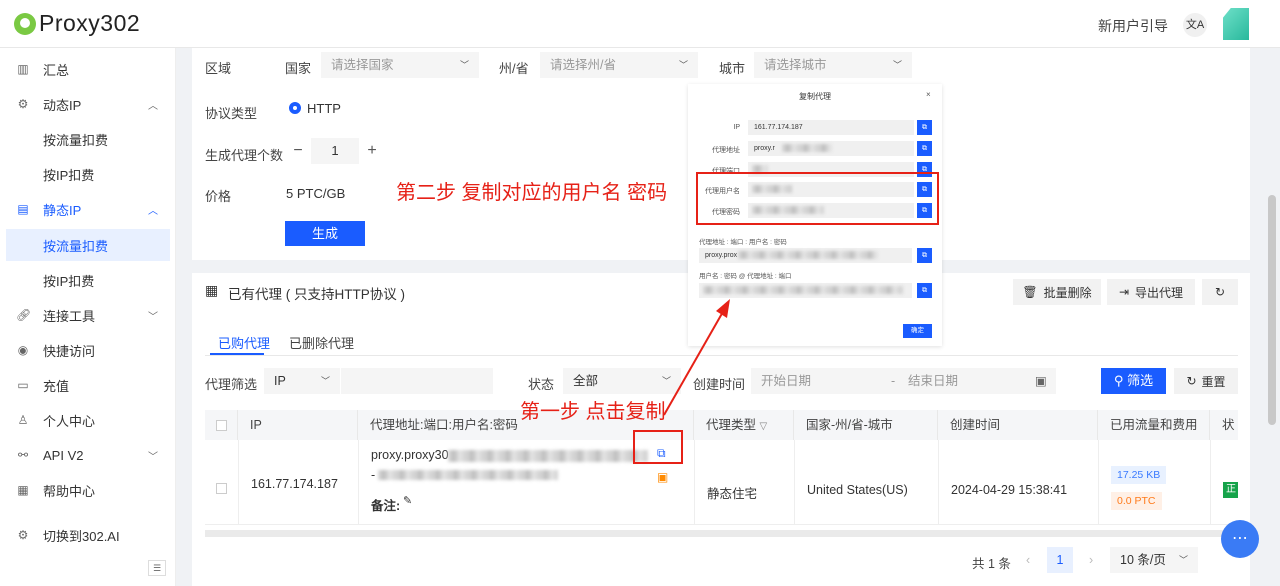 This screenshot has width=1280, height=586. Describe the element at coordinates (88, 385) in the screenshot. I see `sidebar-item-recharge: ▭ 充值` at that location.